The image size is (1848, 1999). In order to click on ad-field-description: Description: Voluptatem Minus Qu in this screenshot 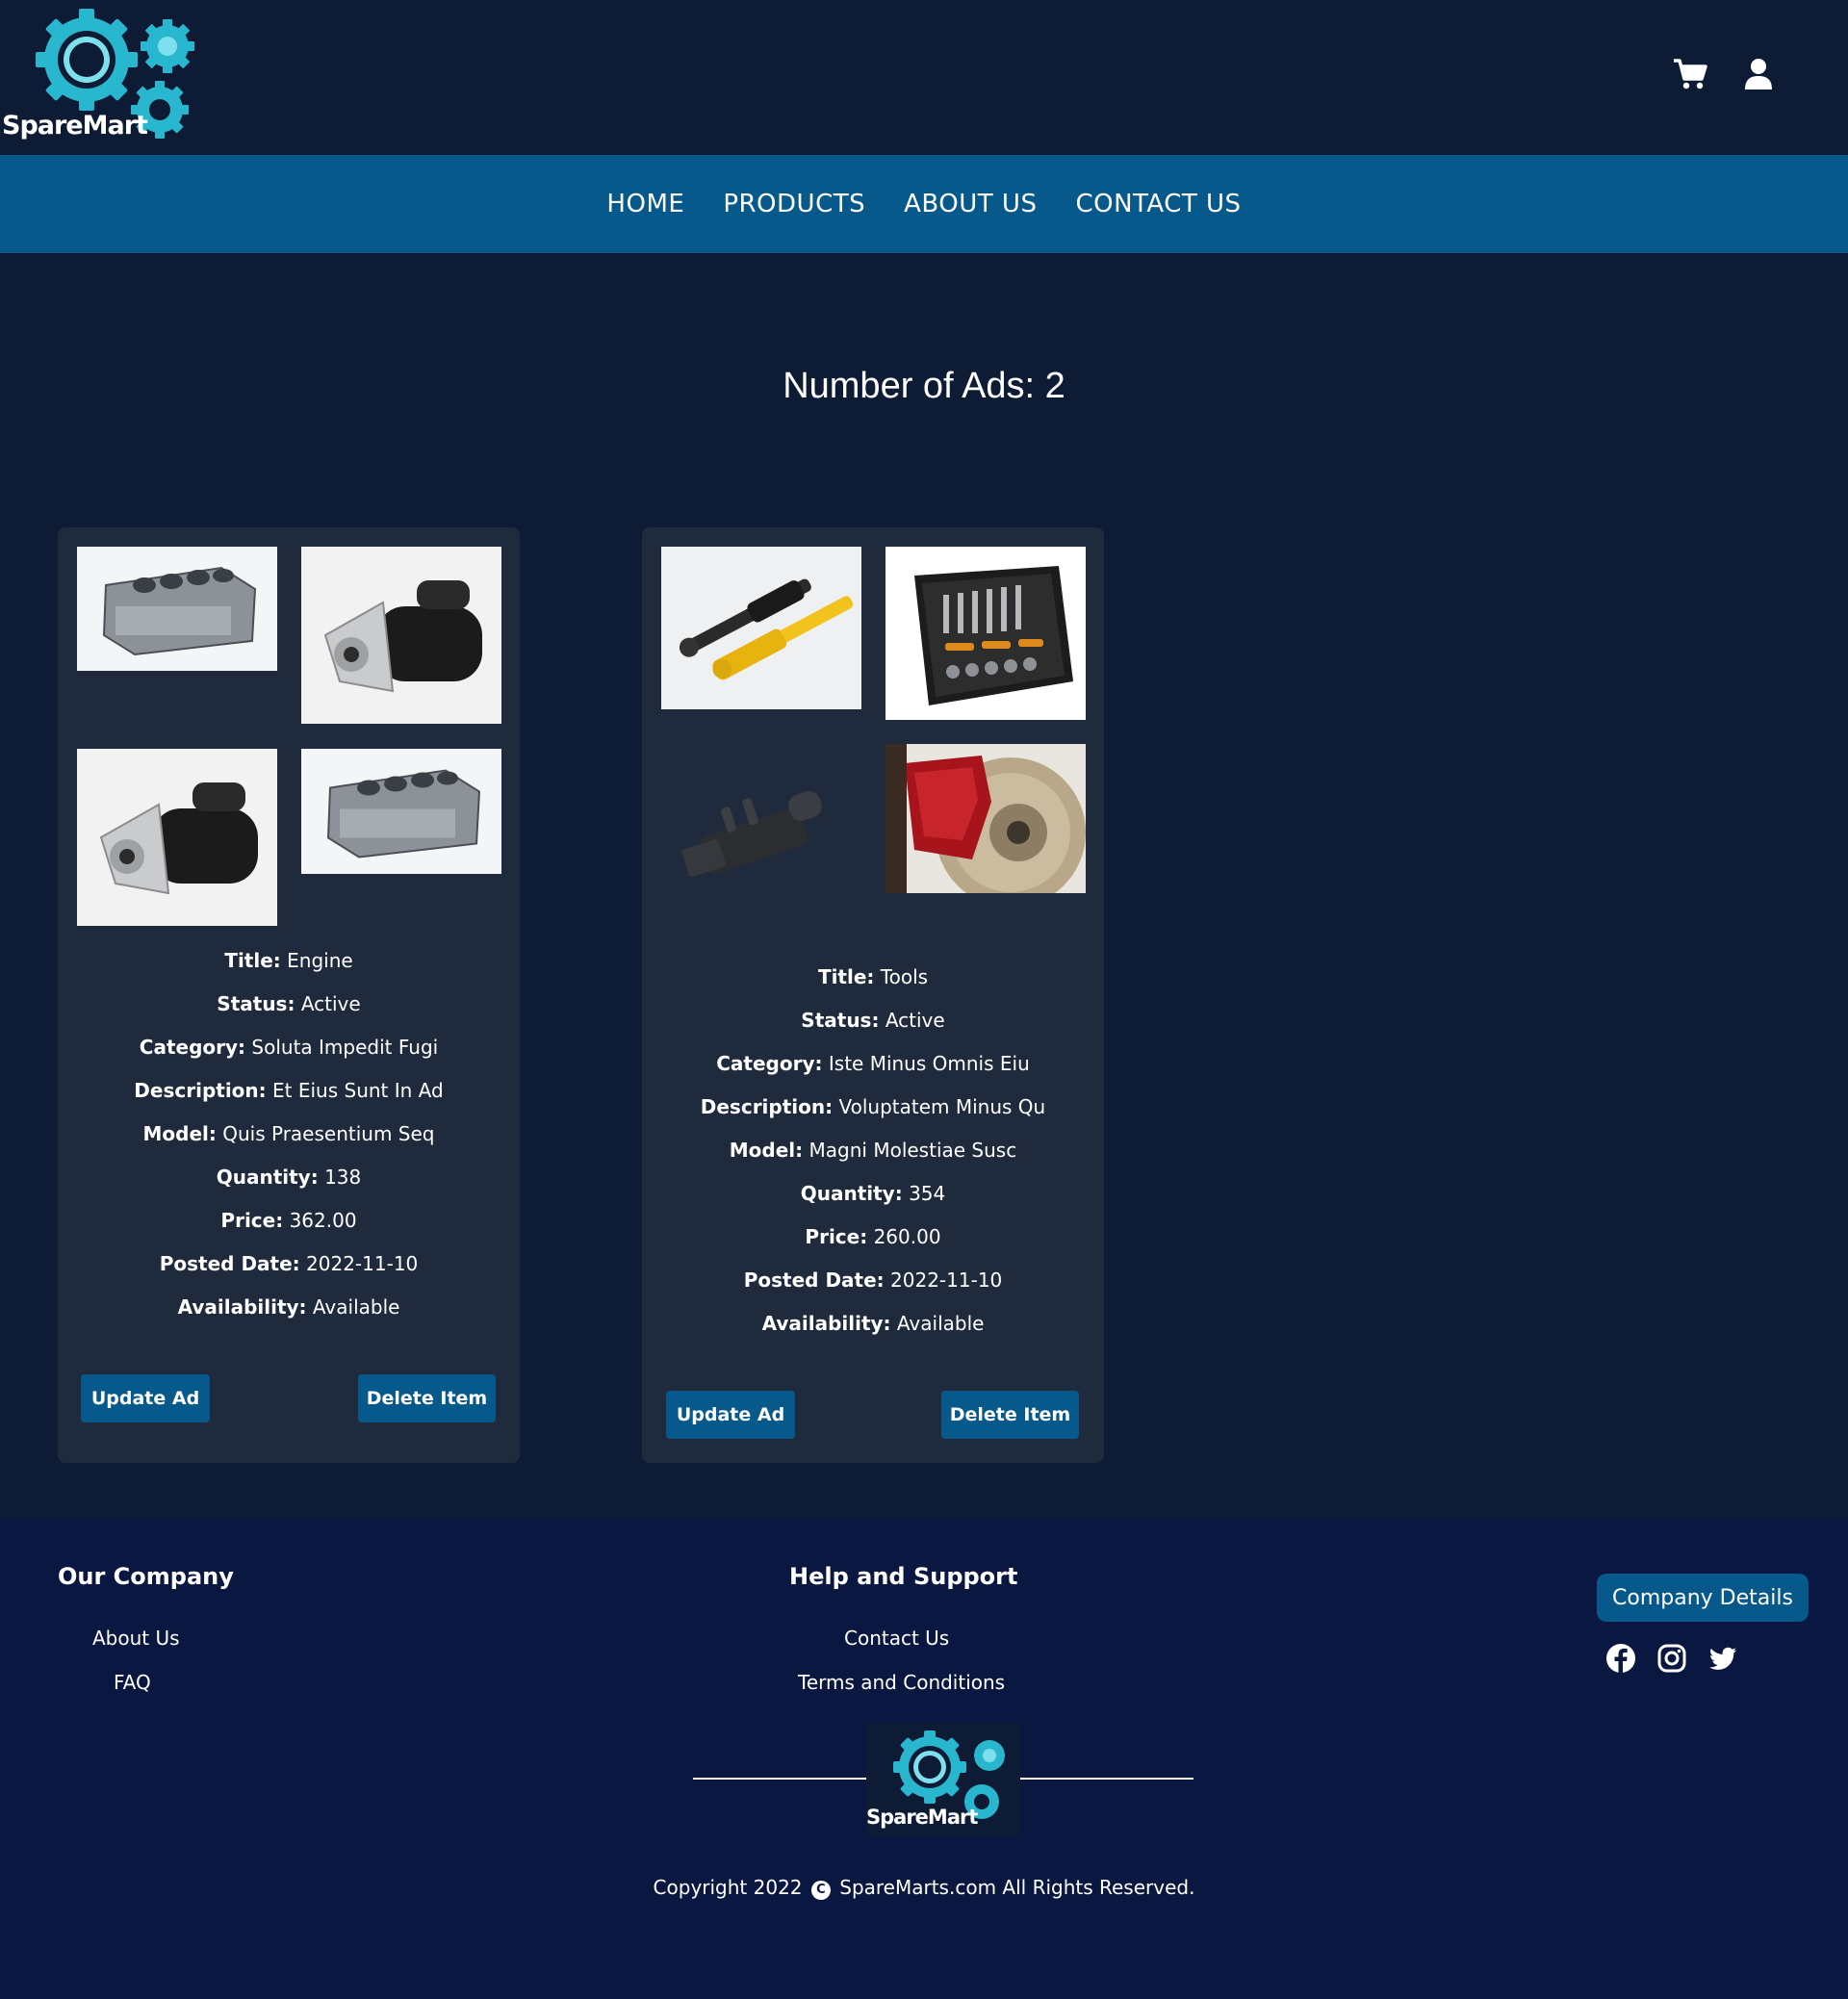, I will do `click(873, 1106)`.